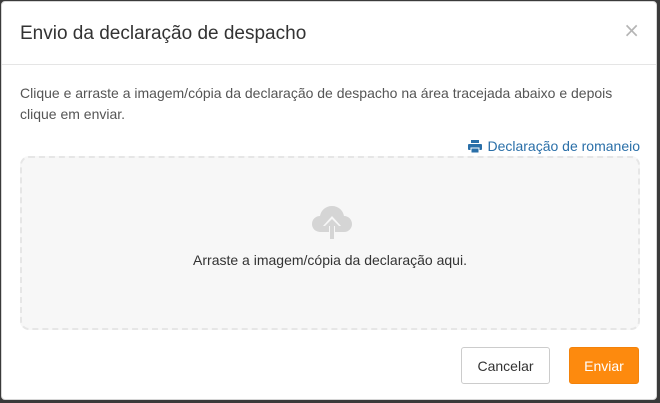 Image resolution: width=660 pixels, height=403 pixels. I want to click on printer-icon, so click(475, 146).